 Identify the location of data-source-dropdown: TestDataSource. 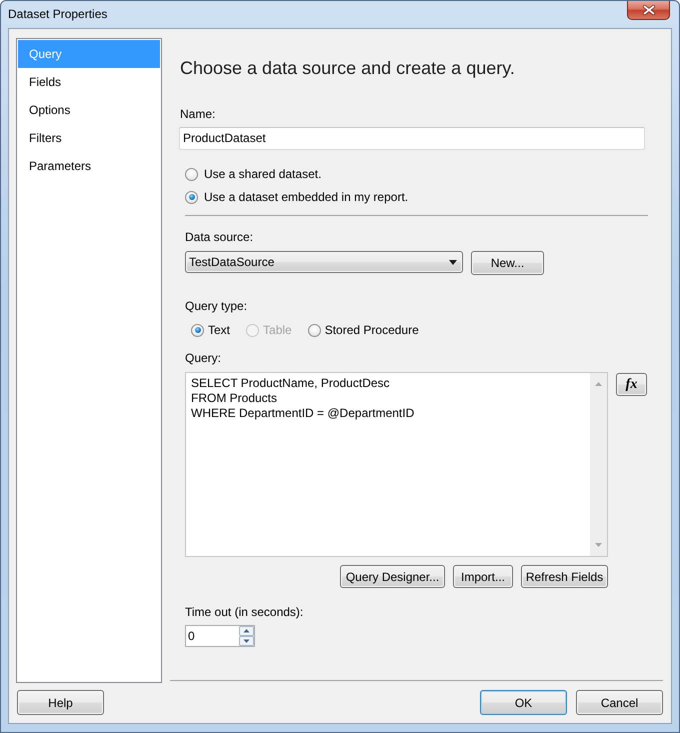
(324, 262).